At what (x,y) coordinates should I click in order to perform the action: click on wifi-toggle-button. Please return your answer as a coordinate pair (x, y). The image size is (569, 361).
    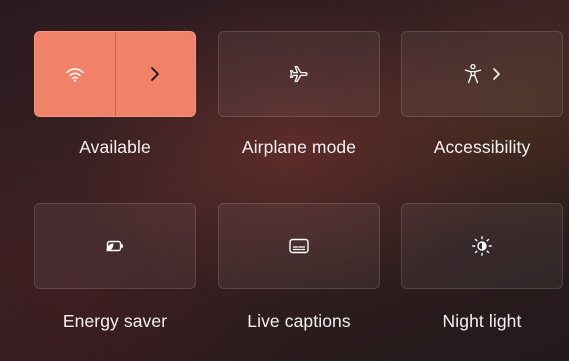
    Looking at the image, I should click on (75, 74).